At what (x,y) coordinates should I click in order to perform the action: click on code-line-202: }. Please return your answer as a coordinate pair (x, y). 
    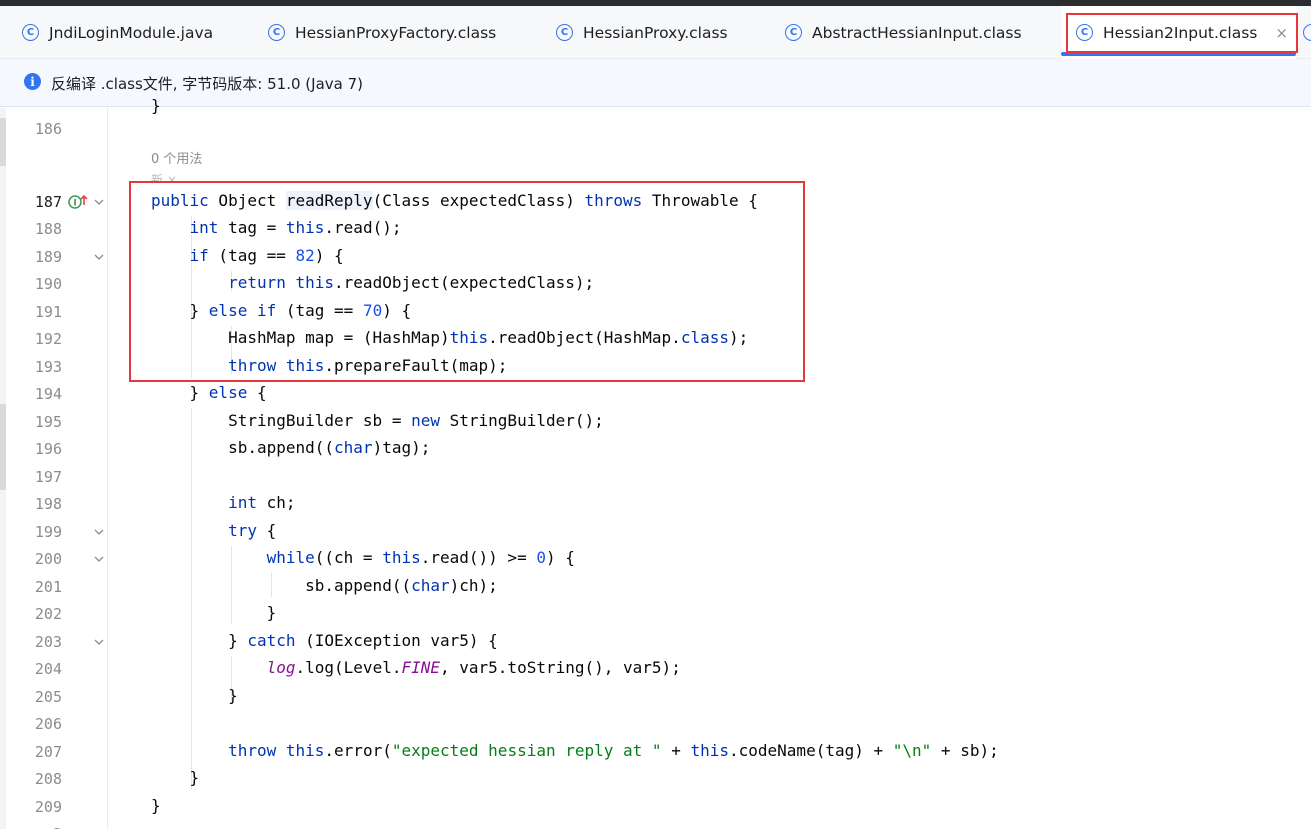
    Looking at the image, I should click on (214, 612).